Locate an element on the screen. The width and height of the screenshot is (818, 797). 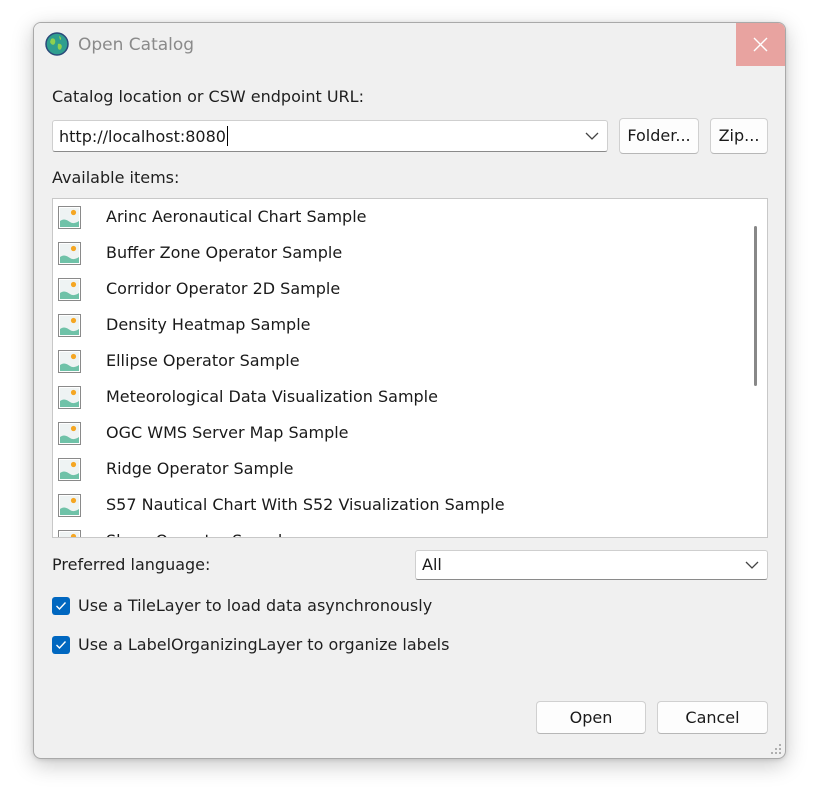
list-item-label: Arinc Aeronautical Chart Sample is located at coordinates (236, 216).